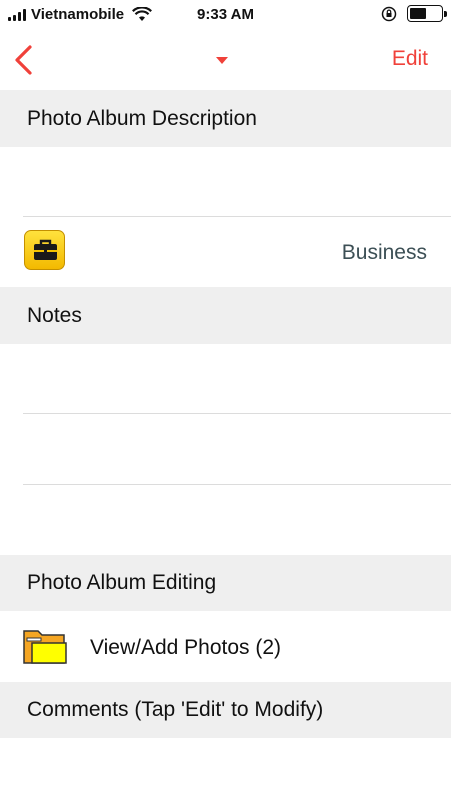 The width and height of the screenshot is (451, 800). I want to click on caret-down-icon, so click(222, 60).